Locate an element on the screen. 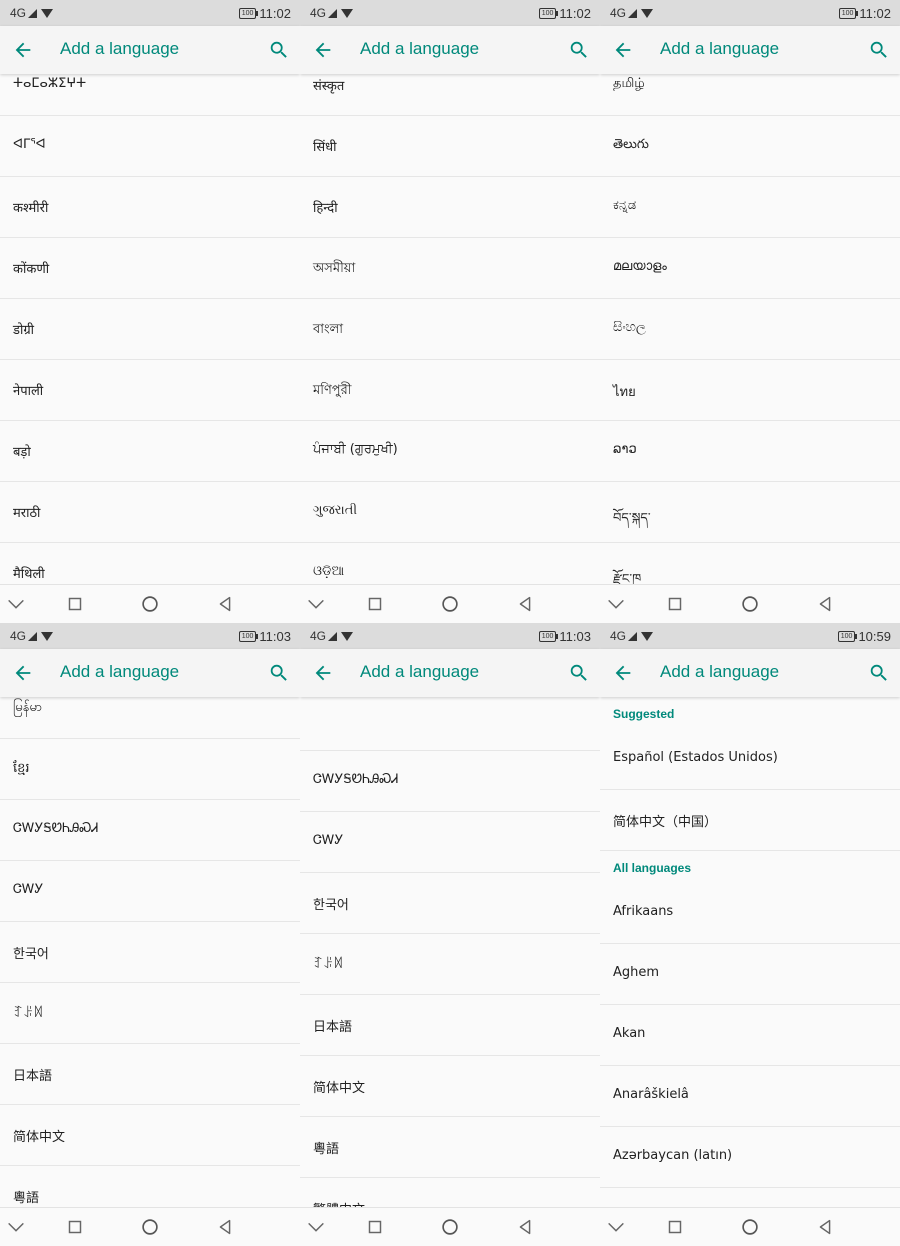 The height and width of the screenshot is (1246, 900). language-list-item: བོད་སྐད་ is located at coordinates (750, 512).